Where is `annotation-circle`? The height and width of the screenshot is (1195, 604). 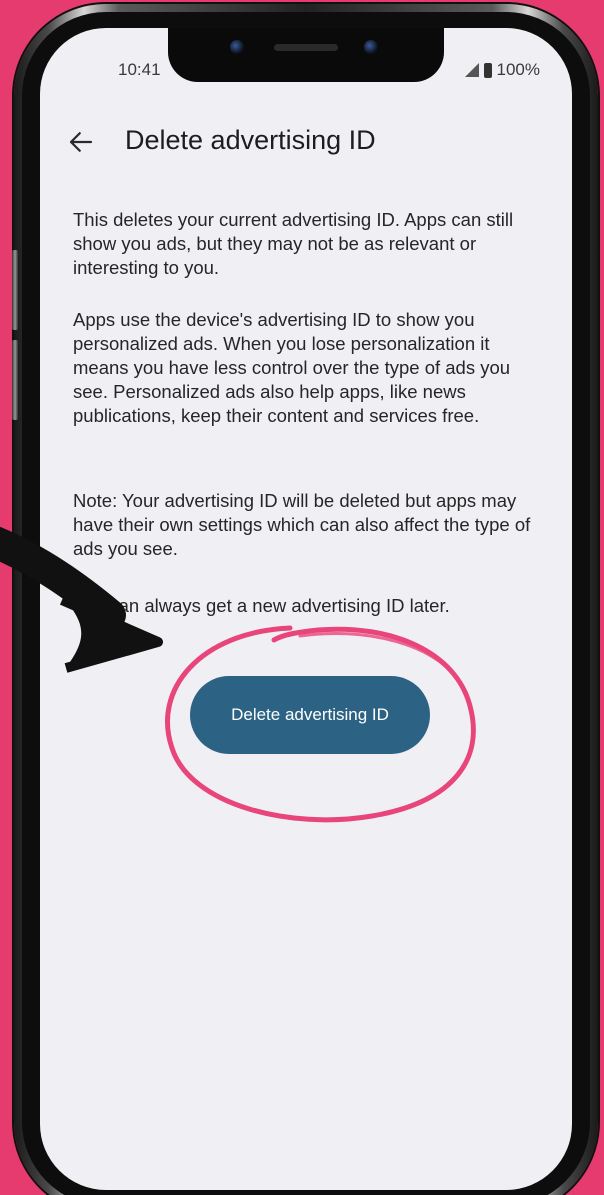 annotation-circle is located at coordinates (320, 724).